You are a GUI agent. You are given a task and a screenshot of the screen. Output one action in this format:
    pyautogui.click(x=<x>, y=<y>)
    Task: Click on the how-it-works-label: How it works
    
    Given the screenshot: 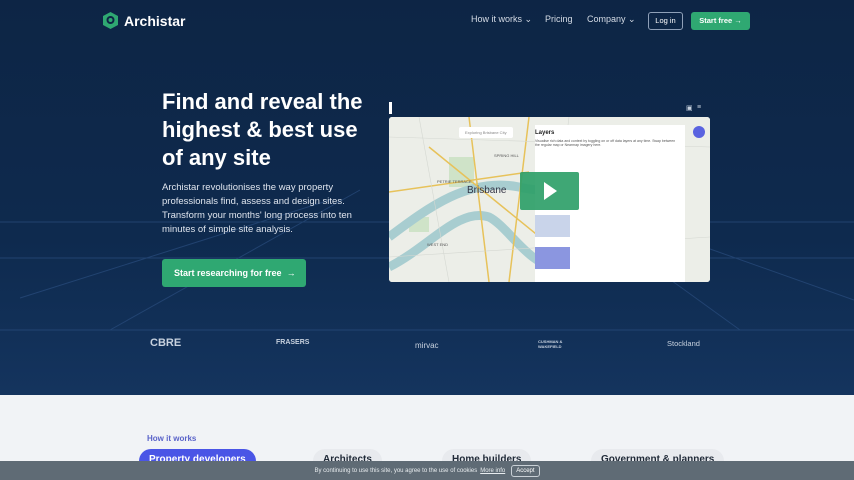 What is the action you would take?
    pyautogui.click(x=172, y=438)
    